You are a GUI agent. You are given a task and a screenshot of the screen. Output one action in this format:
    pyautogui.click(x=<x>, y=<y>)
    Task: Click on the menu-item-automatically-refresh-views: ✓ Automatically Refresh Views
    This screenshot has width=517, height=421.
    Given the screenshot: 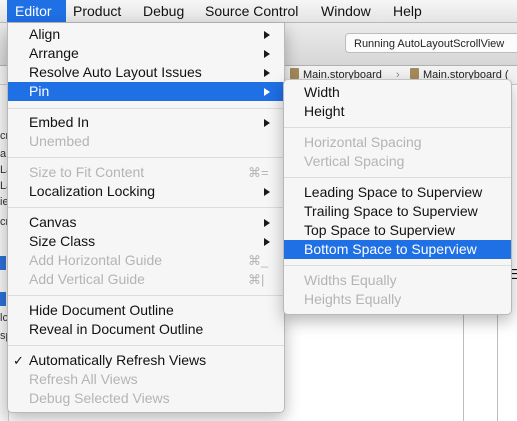 What is the action you would take?
    pyautogui.click(x=146, y=360)
    